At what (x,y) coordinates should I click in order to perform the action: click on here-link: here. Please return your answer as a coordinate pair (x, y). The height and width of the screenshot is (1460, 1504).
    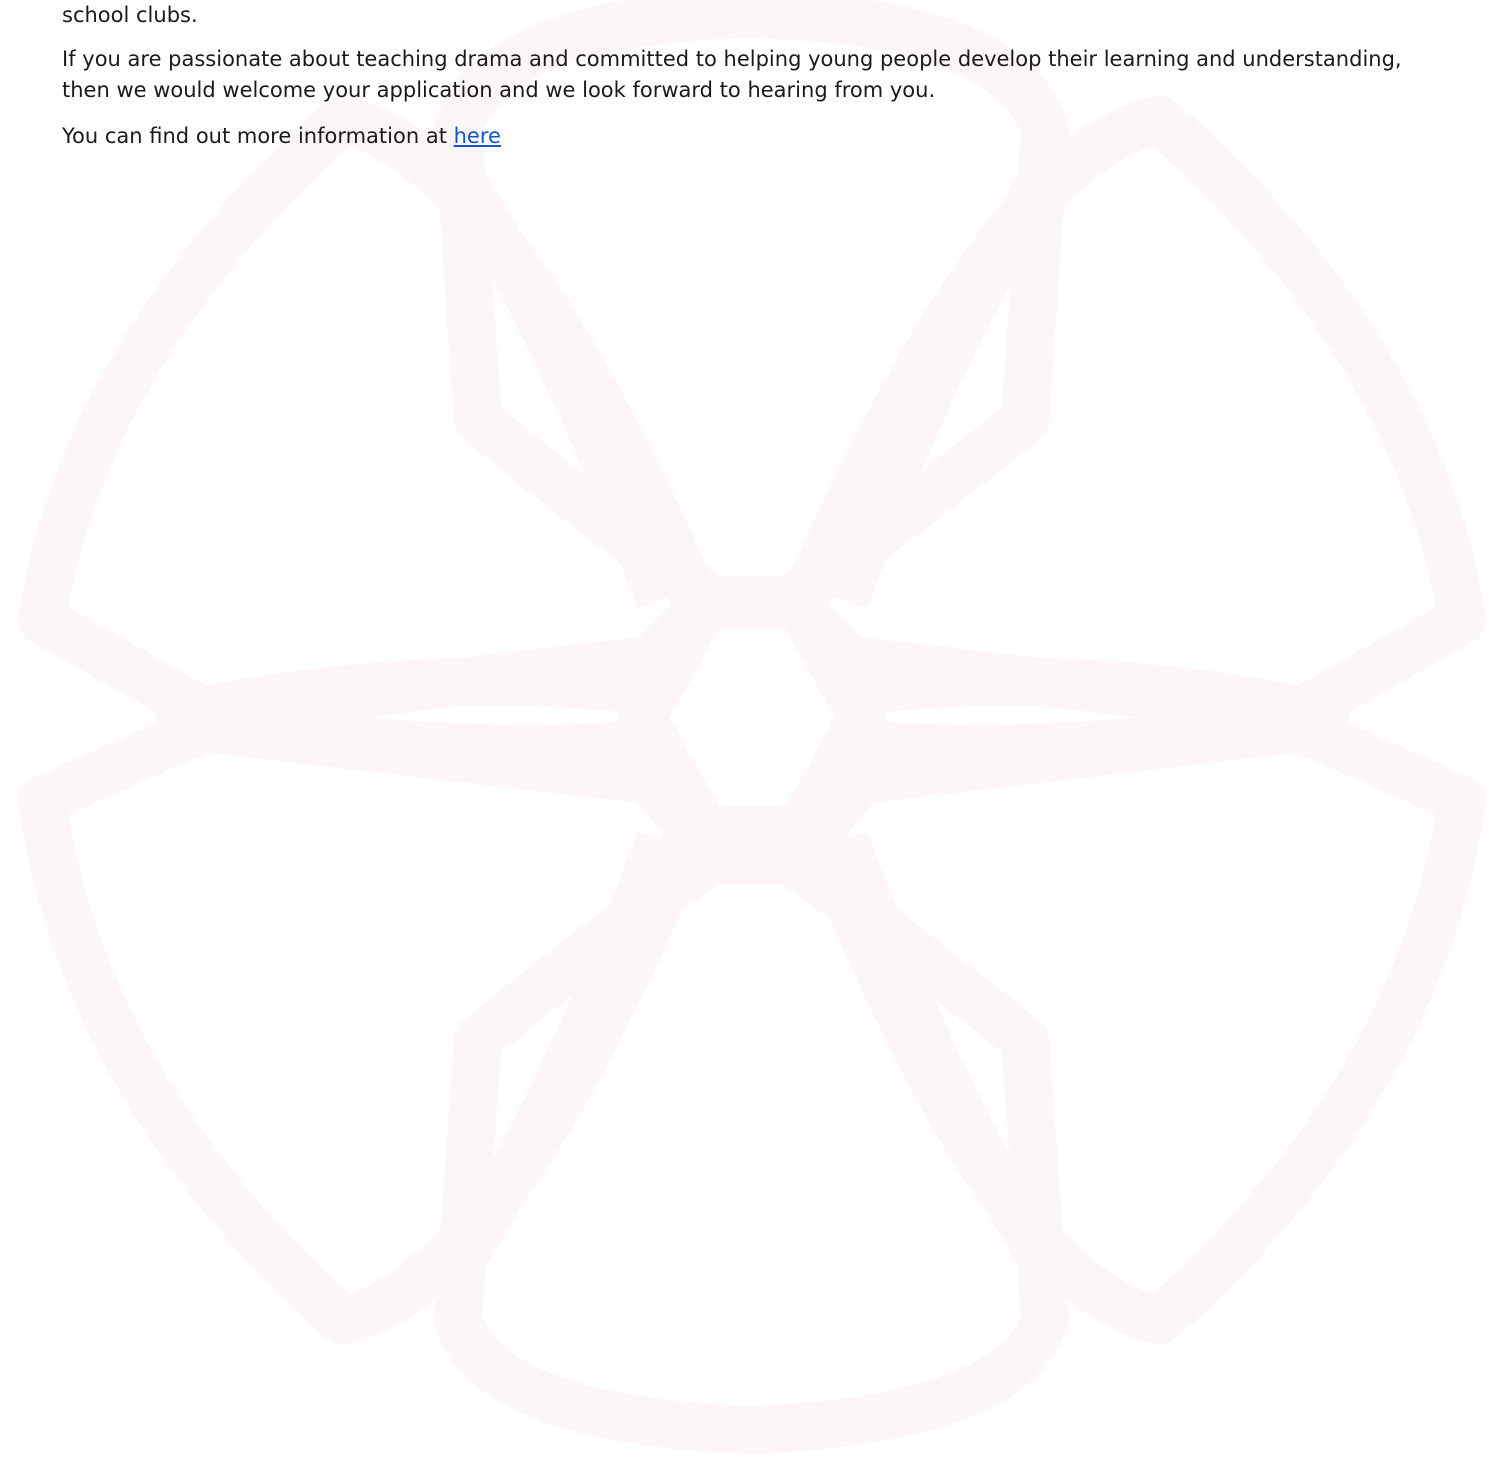
    Looking at the image, I should click on (477, 136).